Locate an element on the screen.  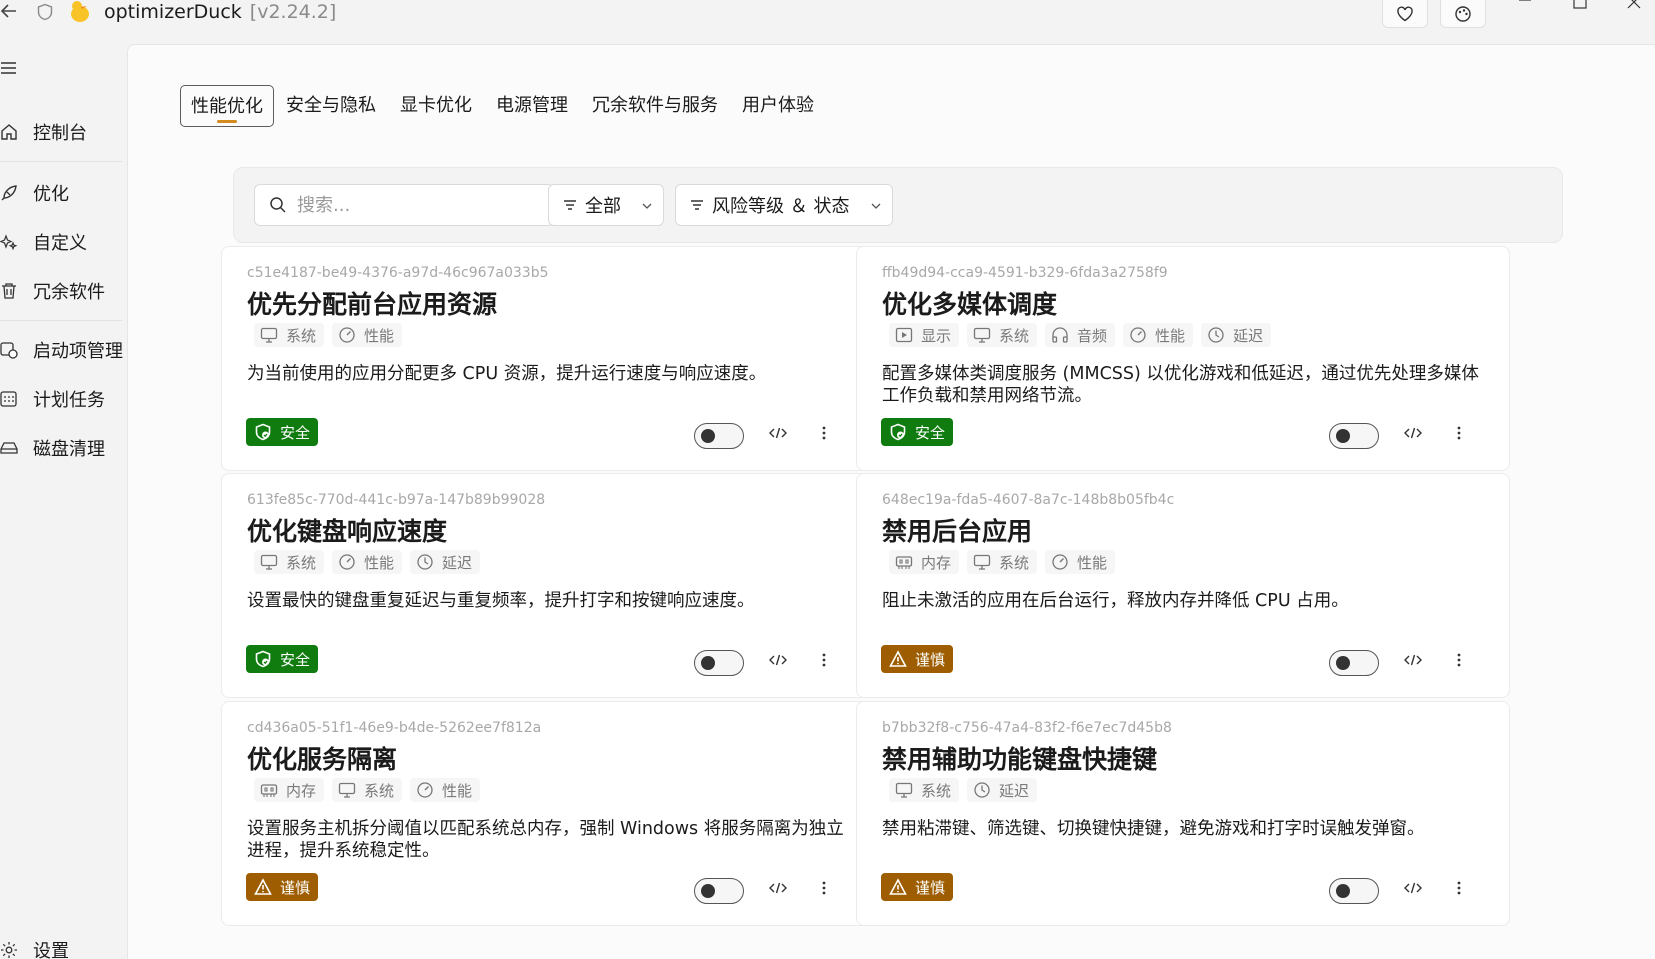
tab-bloatware-services: 冗余软件与服务 is located at coordinates (655, 106).